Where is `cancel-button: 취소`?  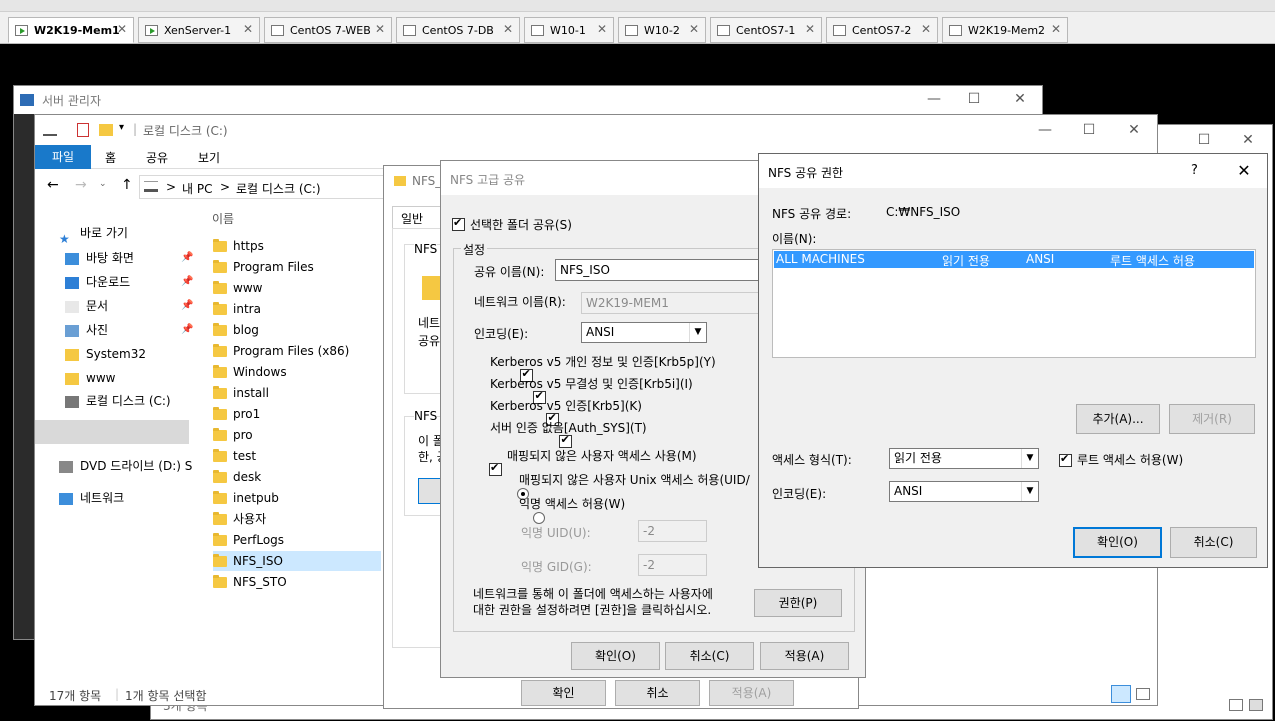 cancel-button: 취소 is located at coordinates (657, 693).